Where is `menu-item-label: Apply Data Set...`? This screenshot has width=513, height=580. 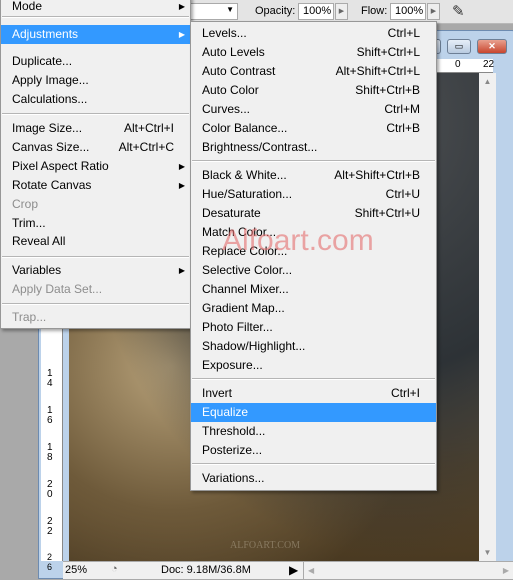
menu-item-label: Apply Data Set... is located at coordinates (57, 289).